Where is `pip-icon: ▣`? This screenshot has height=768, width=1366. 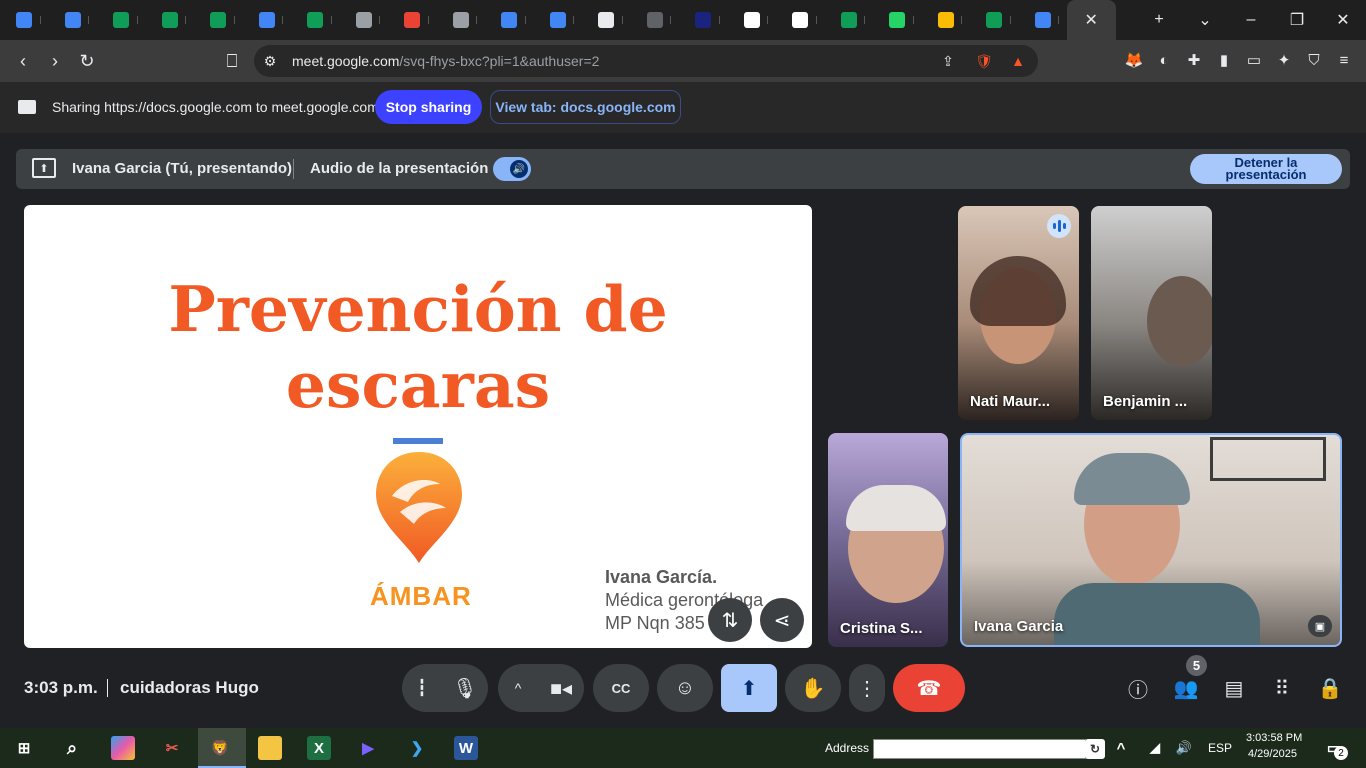 pip-icon: ▣ is located at coordinates (1320, 626).